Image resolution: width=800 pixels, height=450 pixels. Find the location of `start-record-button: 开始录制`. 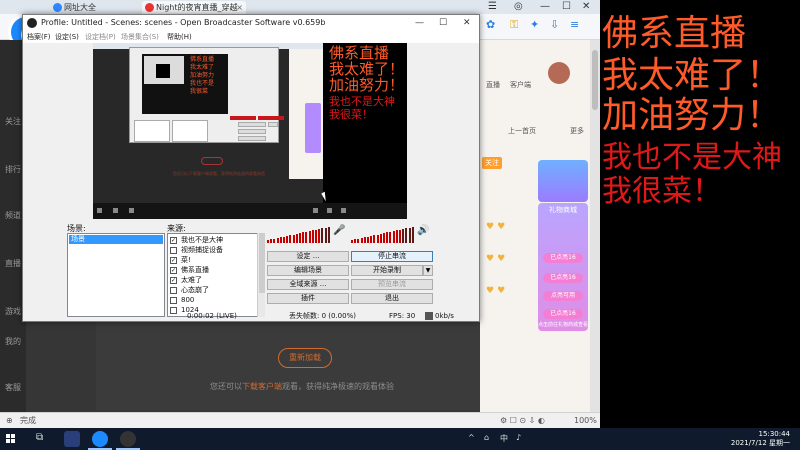

start-record-button: 开始录制 is located at coordinates (387, 270).